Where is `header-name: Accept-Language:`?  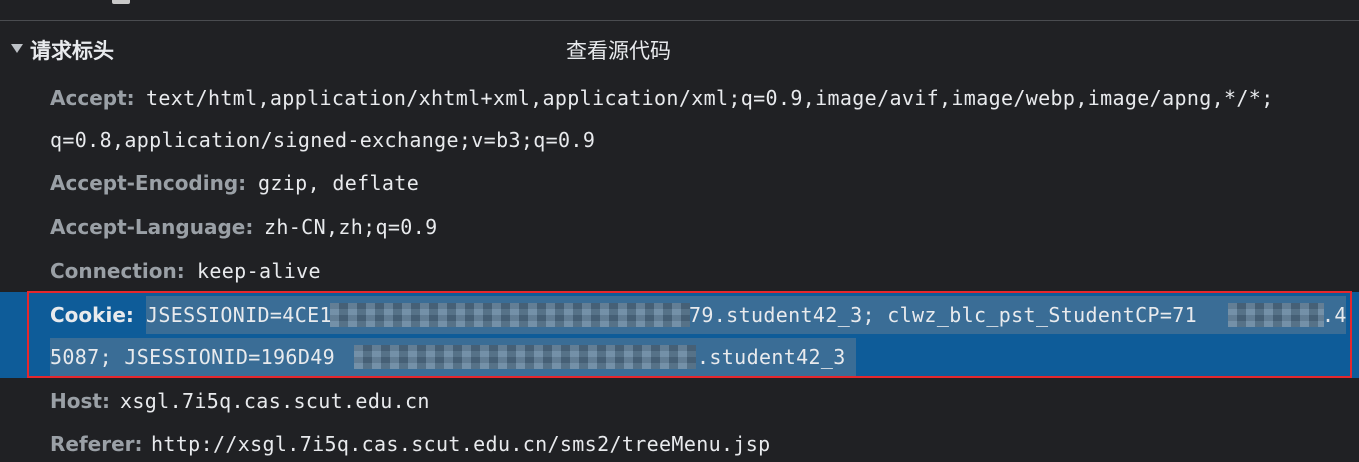 header-name: Accept-Language: is located at coordinates (152, 227).